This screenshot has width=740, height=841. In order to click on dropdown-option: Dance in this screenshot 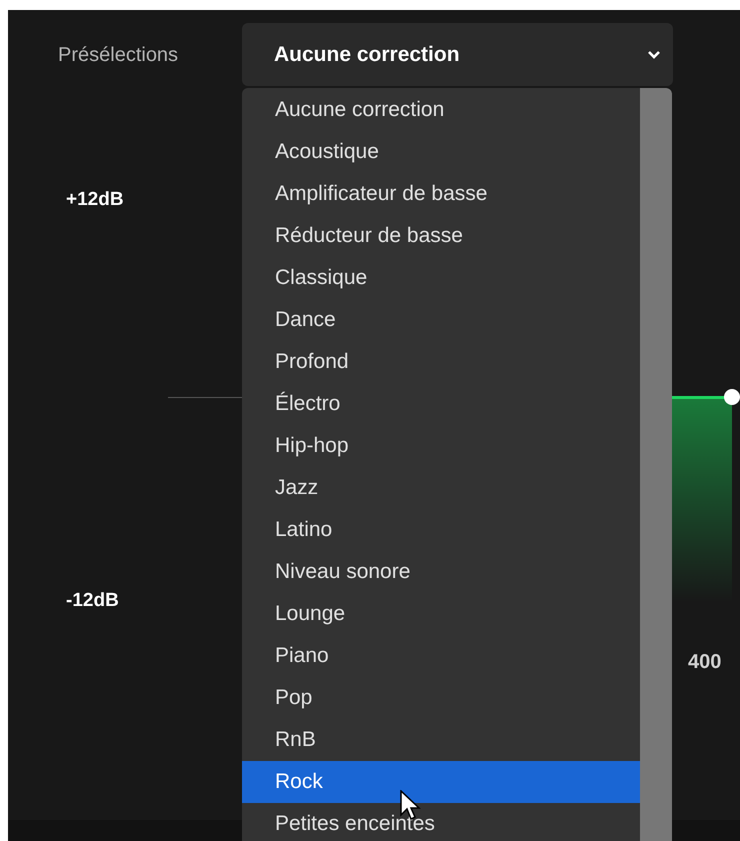, I will do `click(441, 320)`.